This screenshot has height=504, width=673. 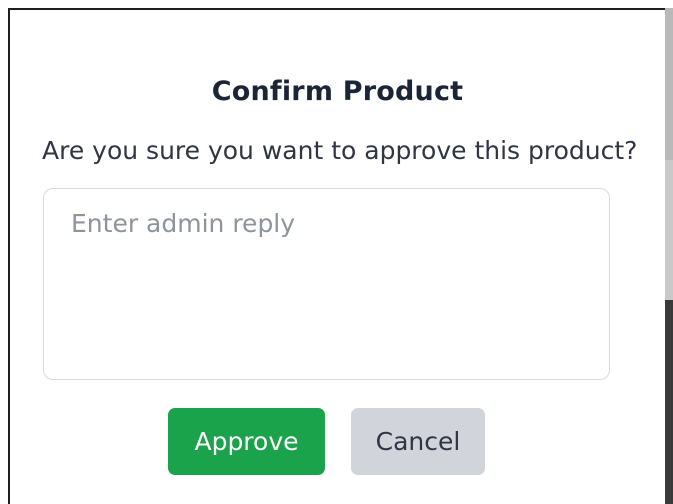 I want to click on page-backdrop, so click(x=669, y=256).